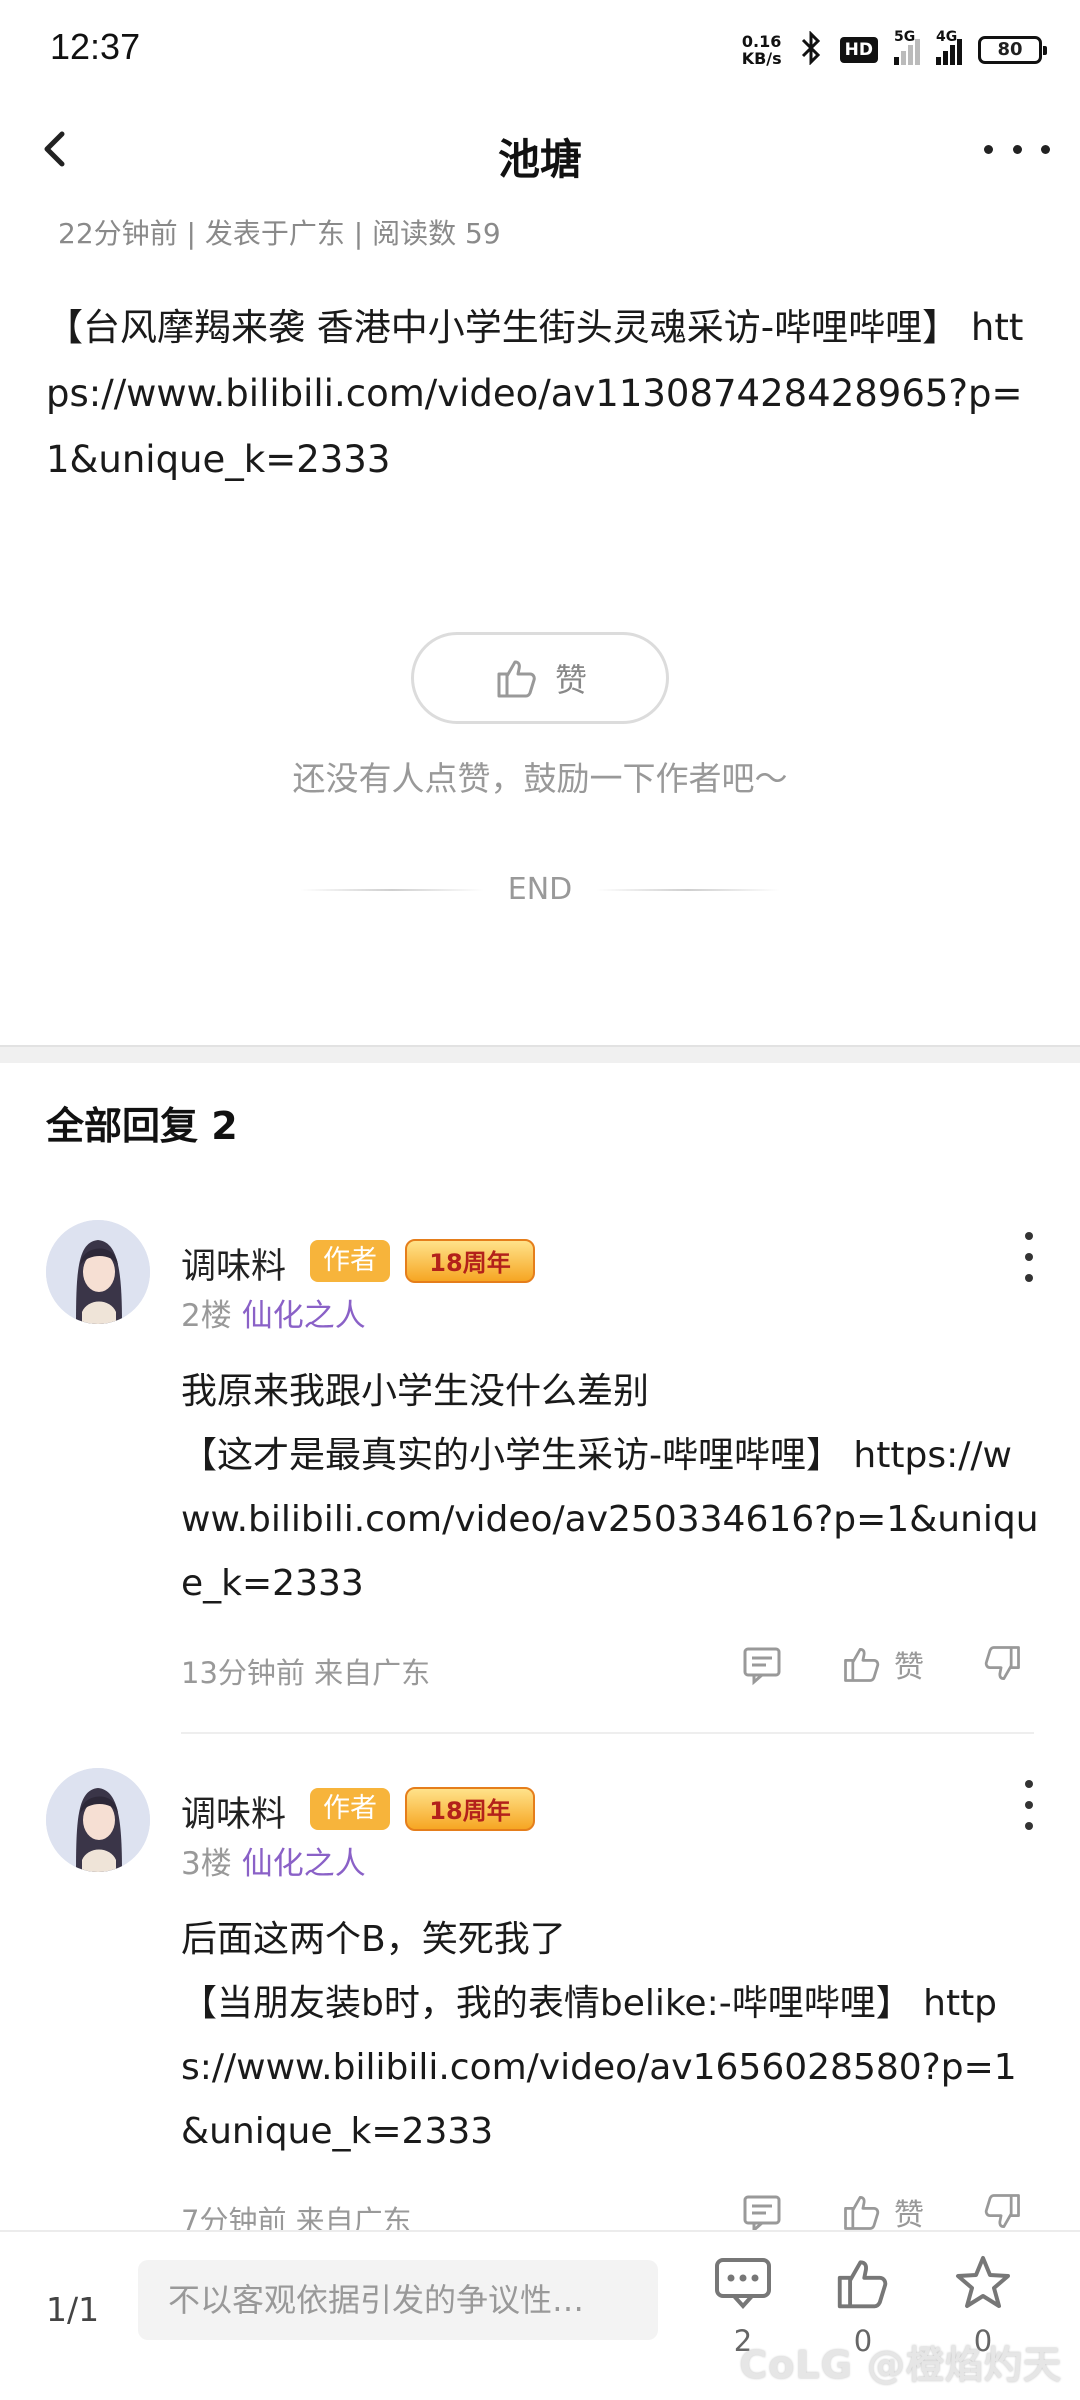 The width and height of the screenshot is (1080, 2400). Describe the element at coordinates (983, 2282) in the screenshot. I see `star-icon` at that location.